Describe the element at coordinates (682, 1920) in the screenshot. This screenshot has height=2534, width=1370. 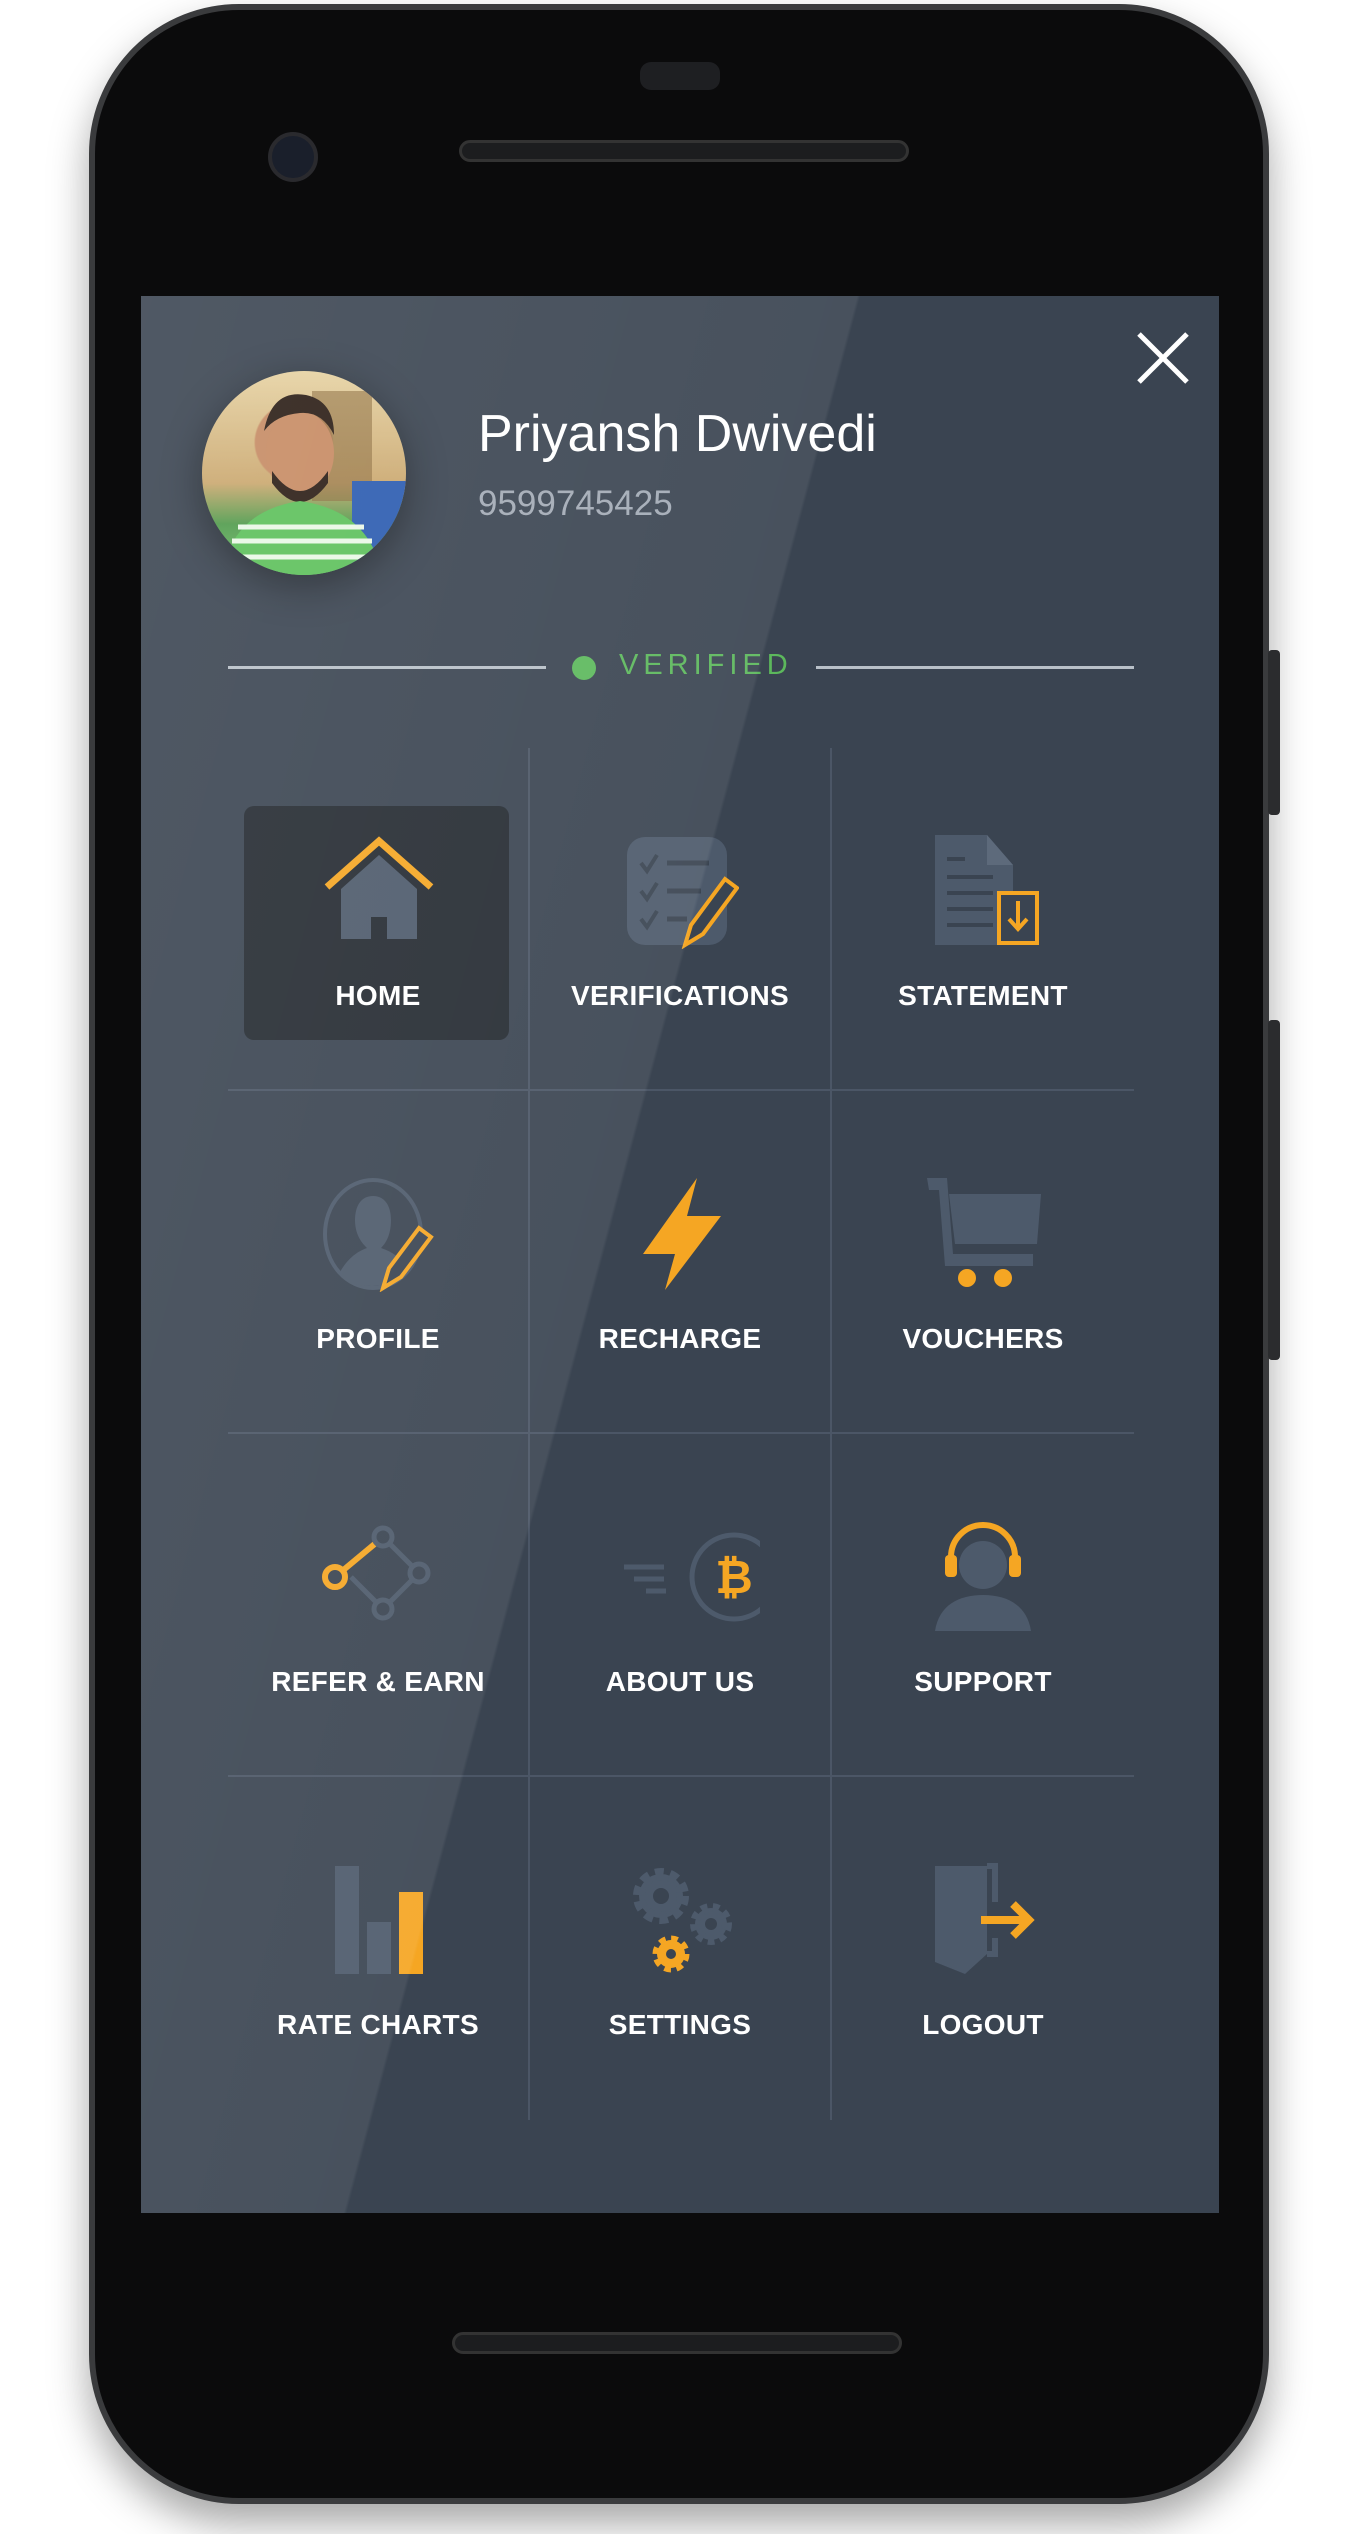
I see `gears-icon` at that location.